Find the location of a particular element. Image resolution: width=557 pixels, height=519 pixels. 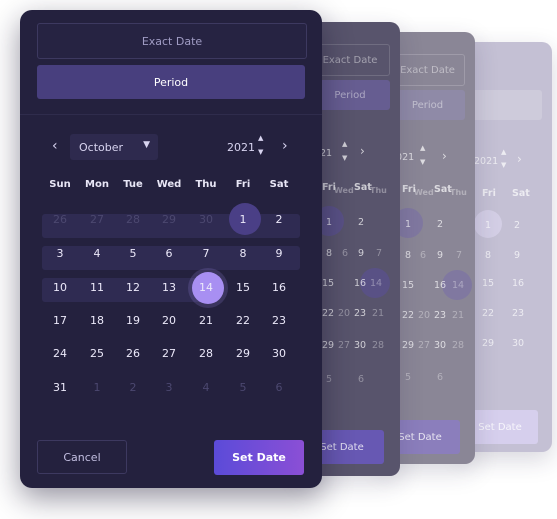

calendar-day-outside: 26 is located at coordinates (60, 220).